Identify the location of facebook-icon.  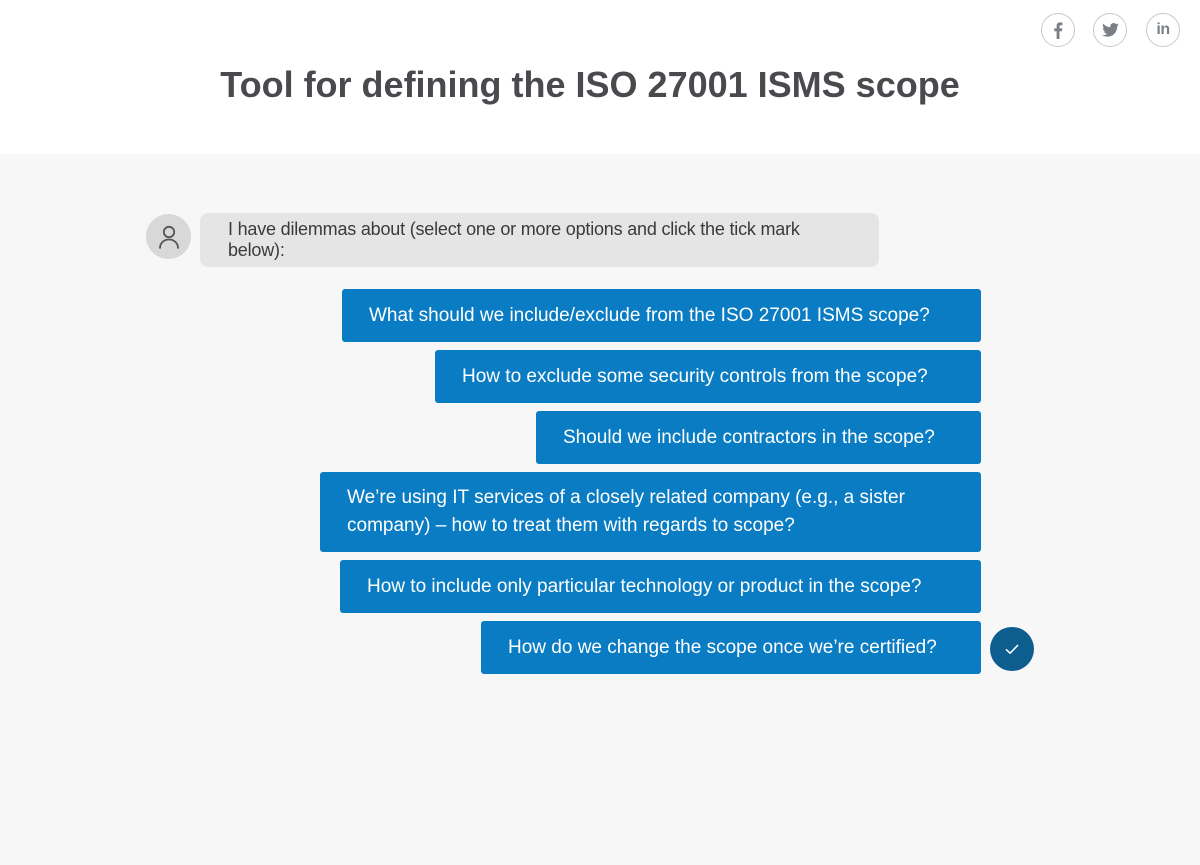
(1058, 30).